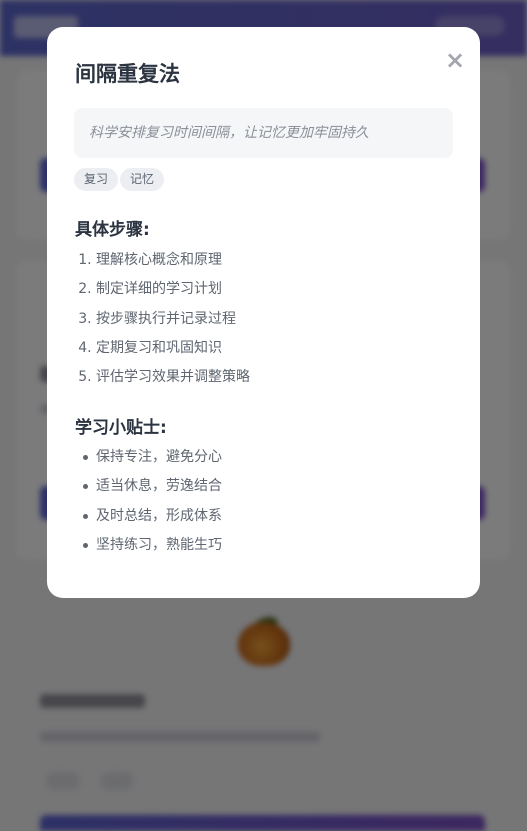 This screenshot has width=527, height=831. Describe the element at coordinates (96, 179) in the screenshot. I see `tag: 复习` at that location.